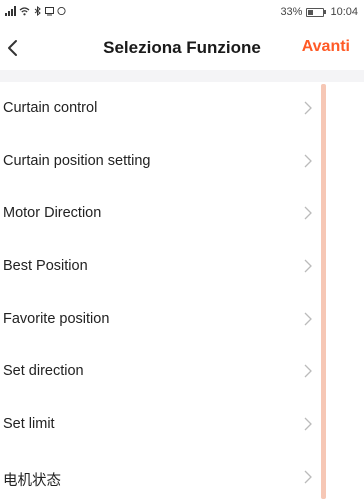  Describe the element at coordinates (326, 47) in the screenshot. I see `next-button: Avanti` at that location.